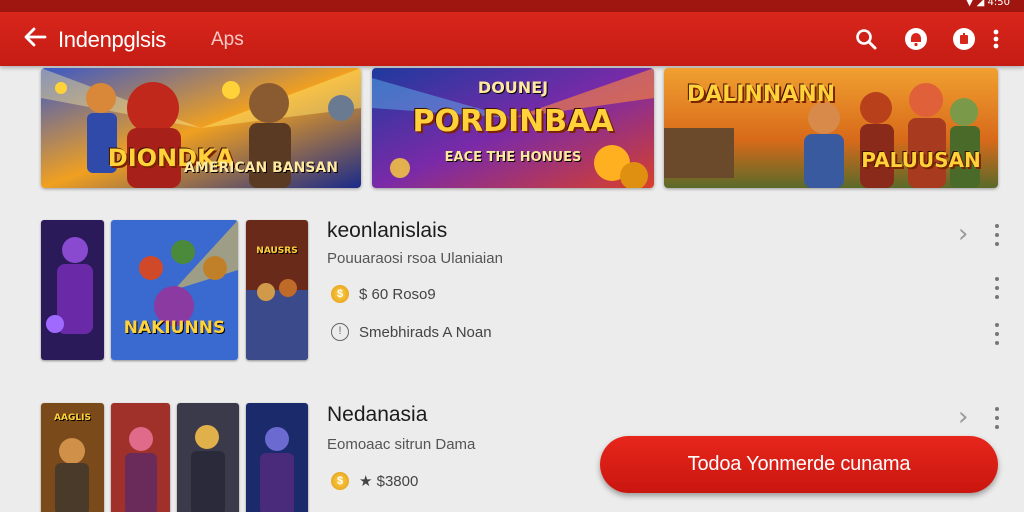  What do you see at coordinates (866, 39) in the screenshot?
I see `search-icon` at bounding box center [866, 39].